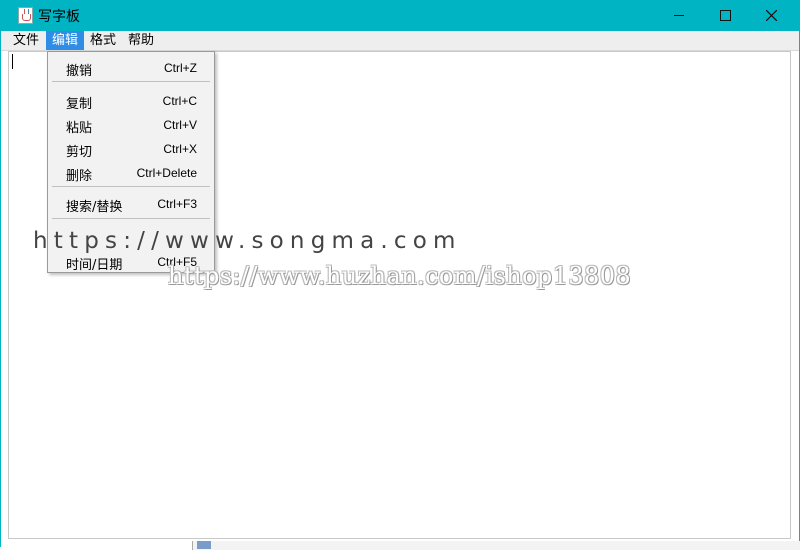 The width and height of the screenshot is (800, 550). I want to click on menu-item-paste: 粘贴 Ctrl+V, so click(131, 124).